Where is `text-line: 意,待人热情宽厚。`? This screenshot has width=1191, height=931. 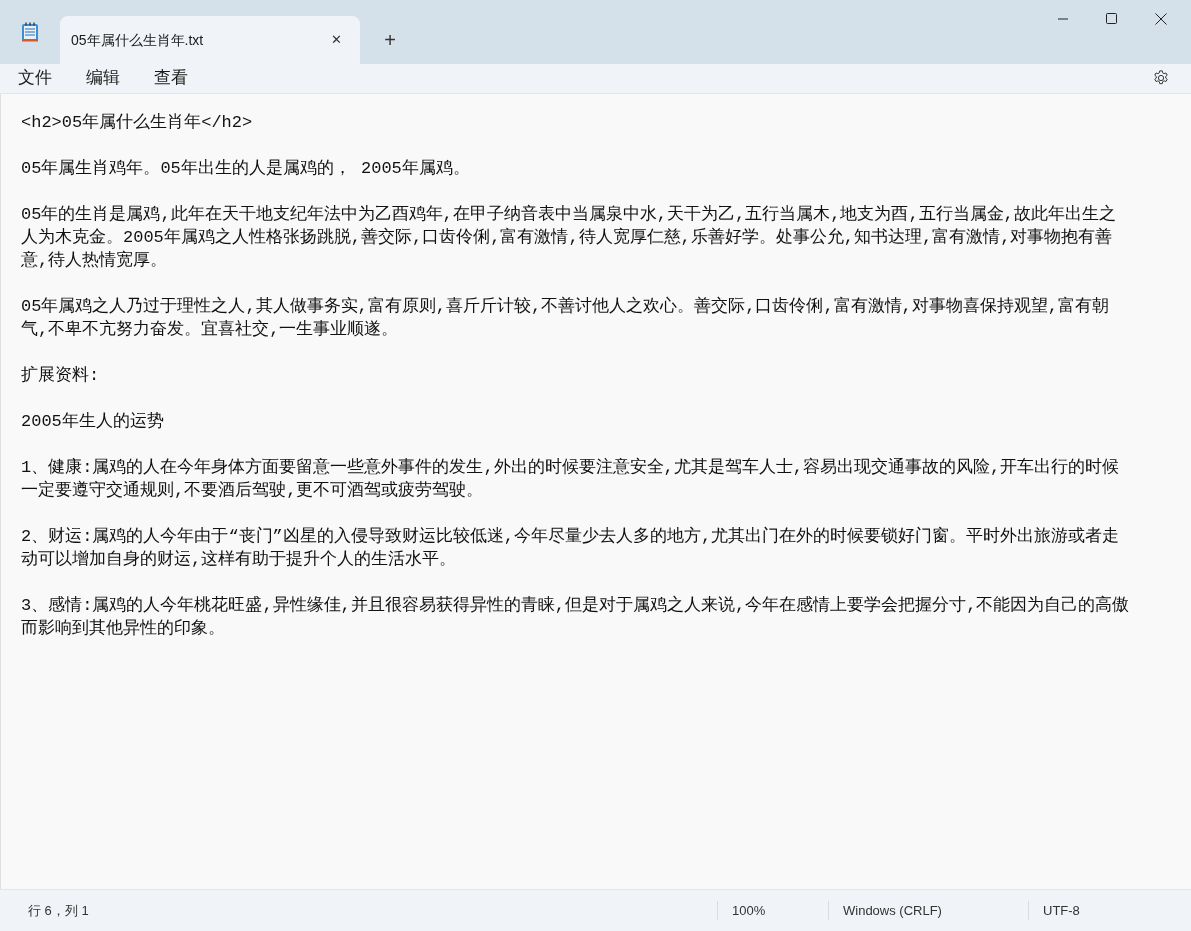 text-line: 意,待人热情宽厚。 is located at coordinates (94, 260).